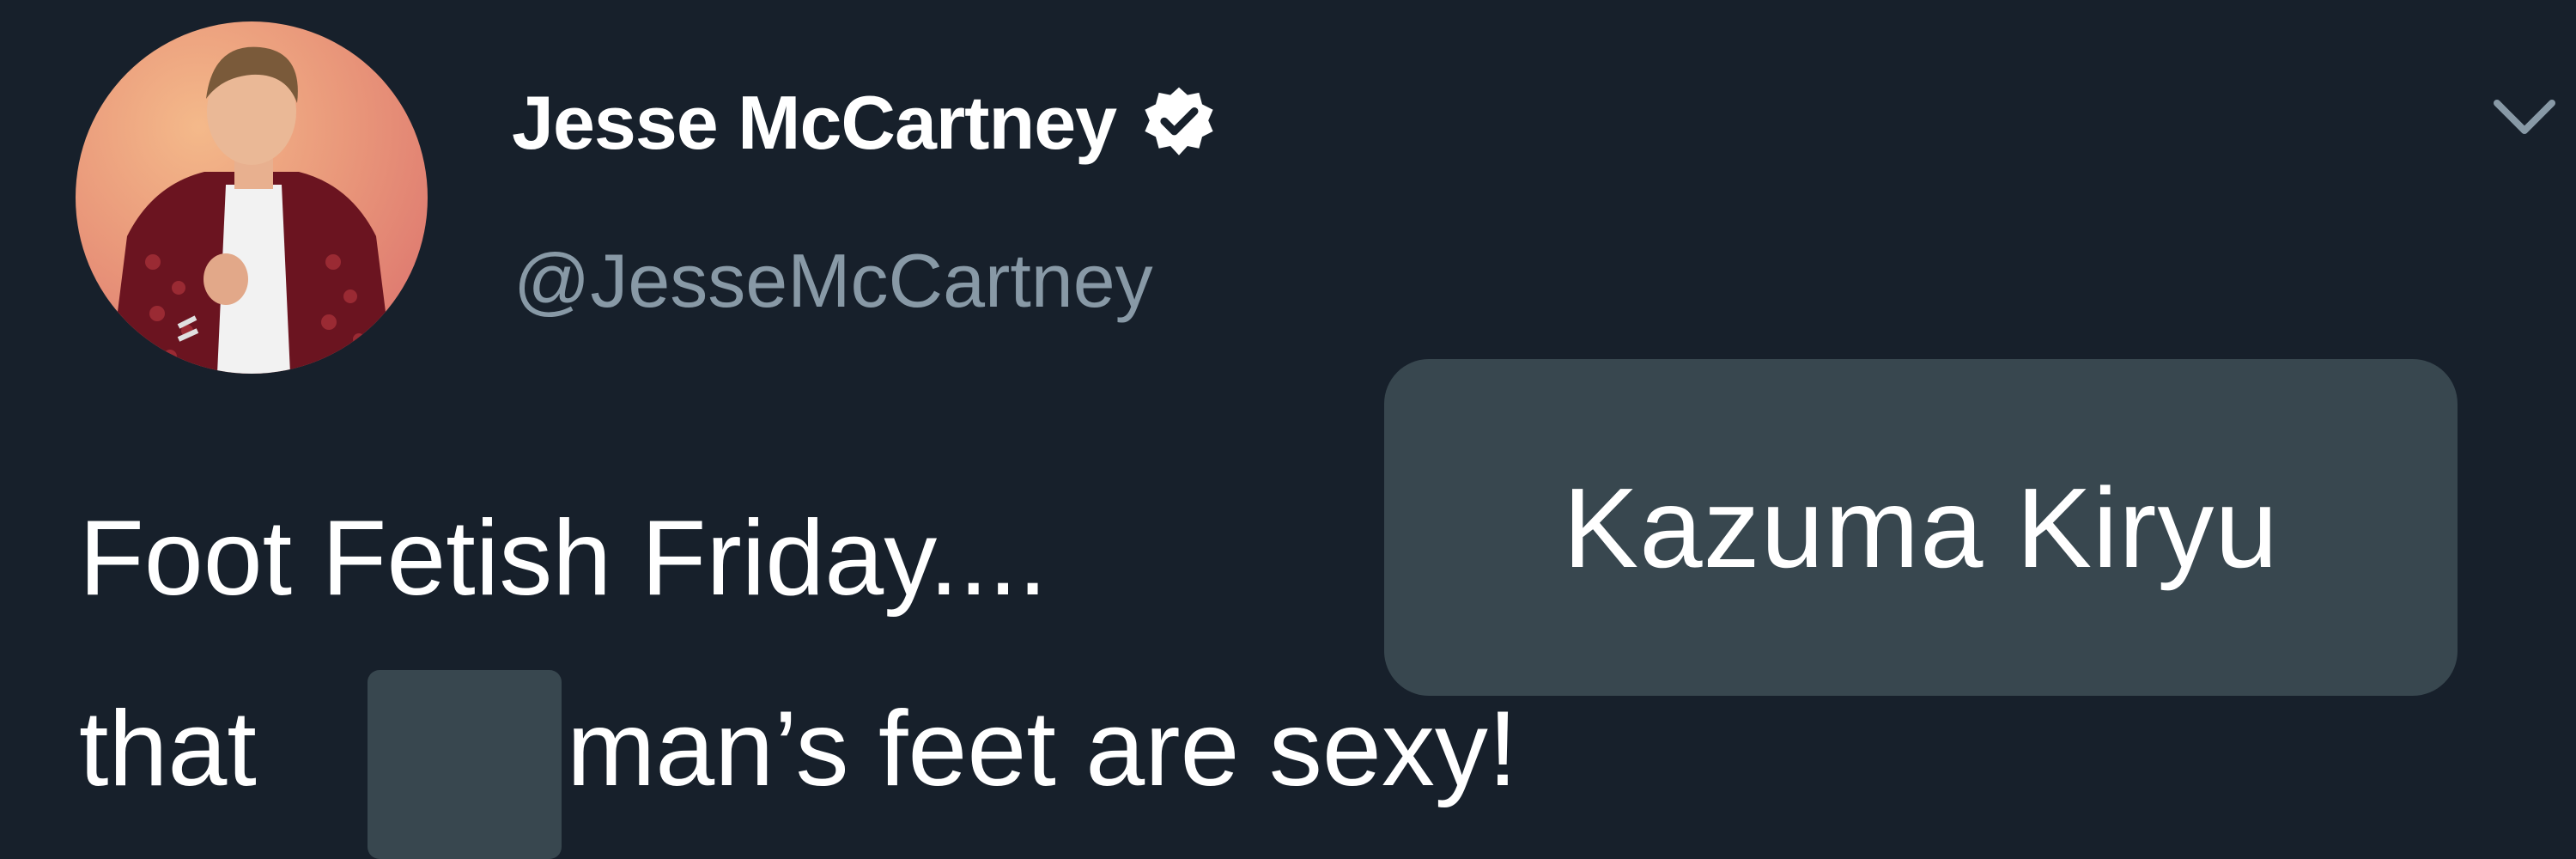 This screenshot has height=859, width=2576. I want to click on tweet-text-line-2-end: man’s feet are sexy!, so click(1042, 749).